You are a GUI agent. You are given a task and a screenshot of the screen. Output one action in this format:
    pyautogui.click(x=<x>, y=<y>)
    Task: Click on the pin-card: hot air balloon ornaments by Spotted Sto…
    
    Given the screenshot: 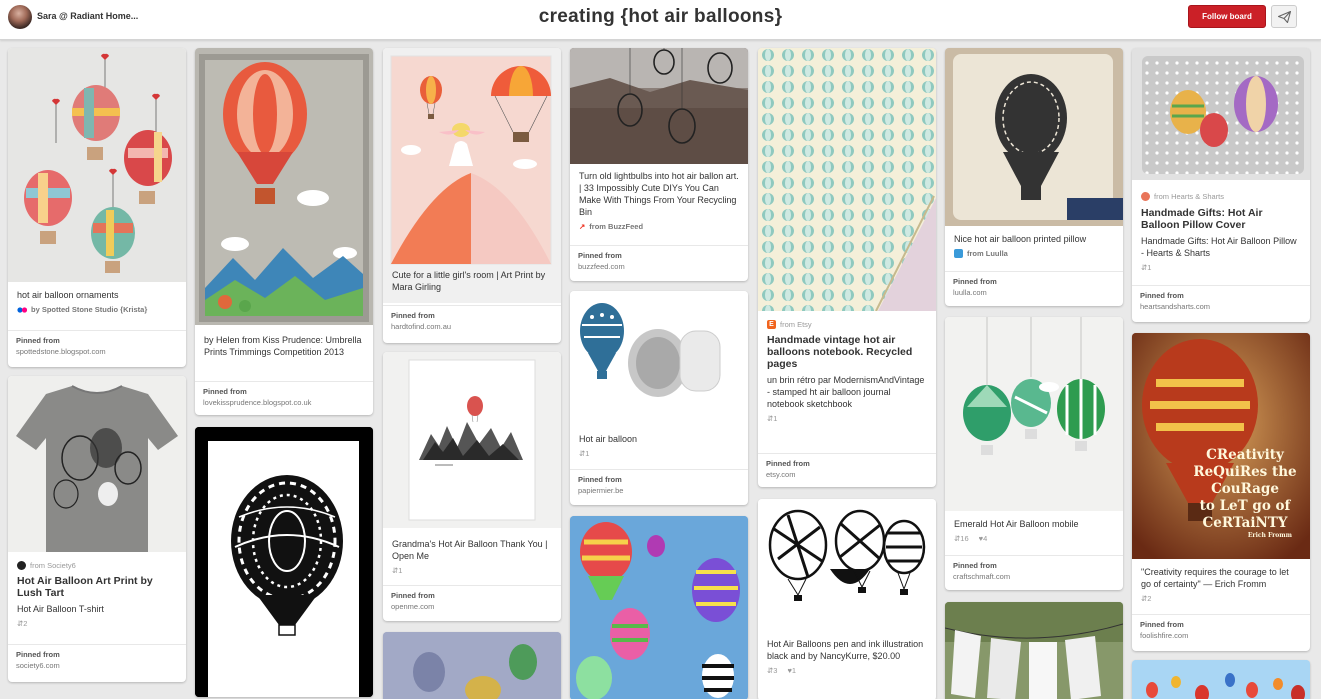 What is the action you would take?
    pyautogui.click(x=97, y=207)
    